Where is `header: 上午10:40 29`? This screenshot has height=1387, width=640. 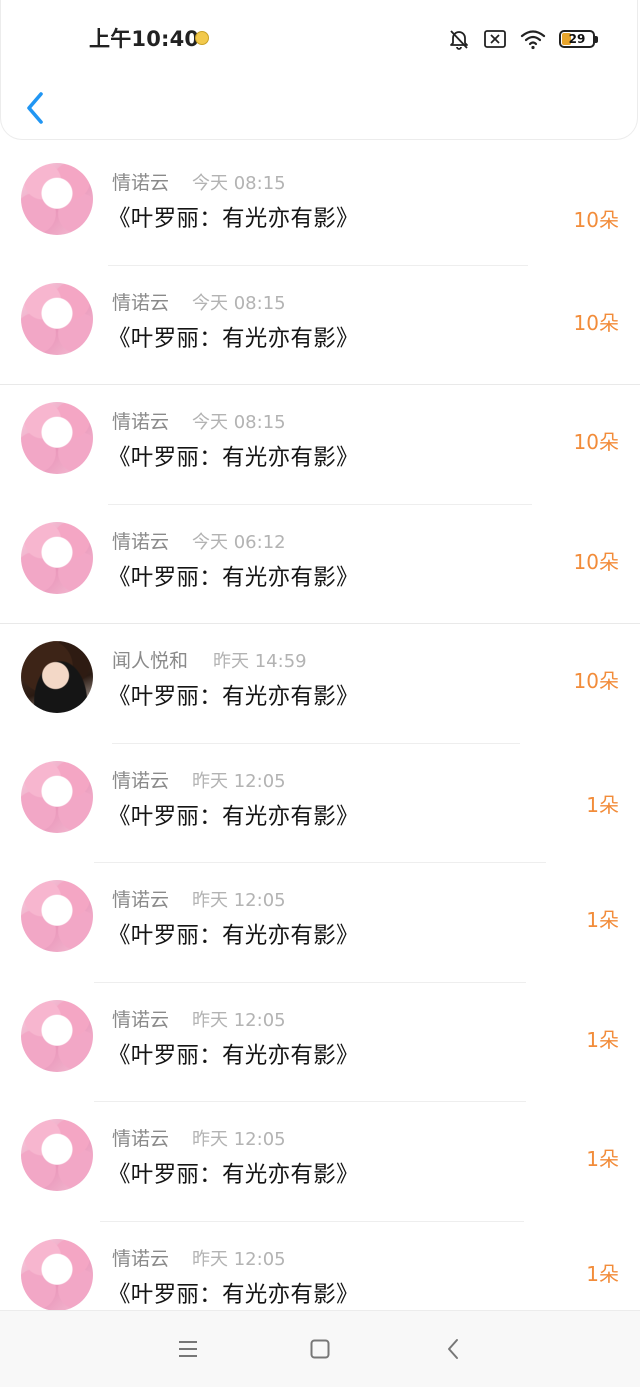
header: 上午10:40 29 is located at coordinates (319, 70).